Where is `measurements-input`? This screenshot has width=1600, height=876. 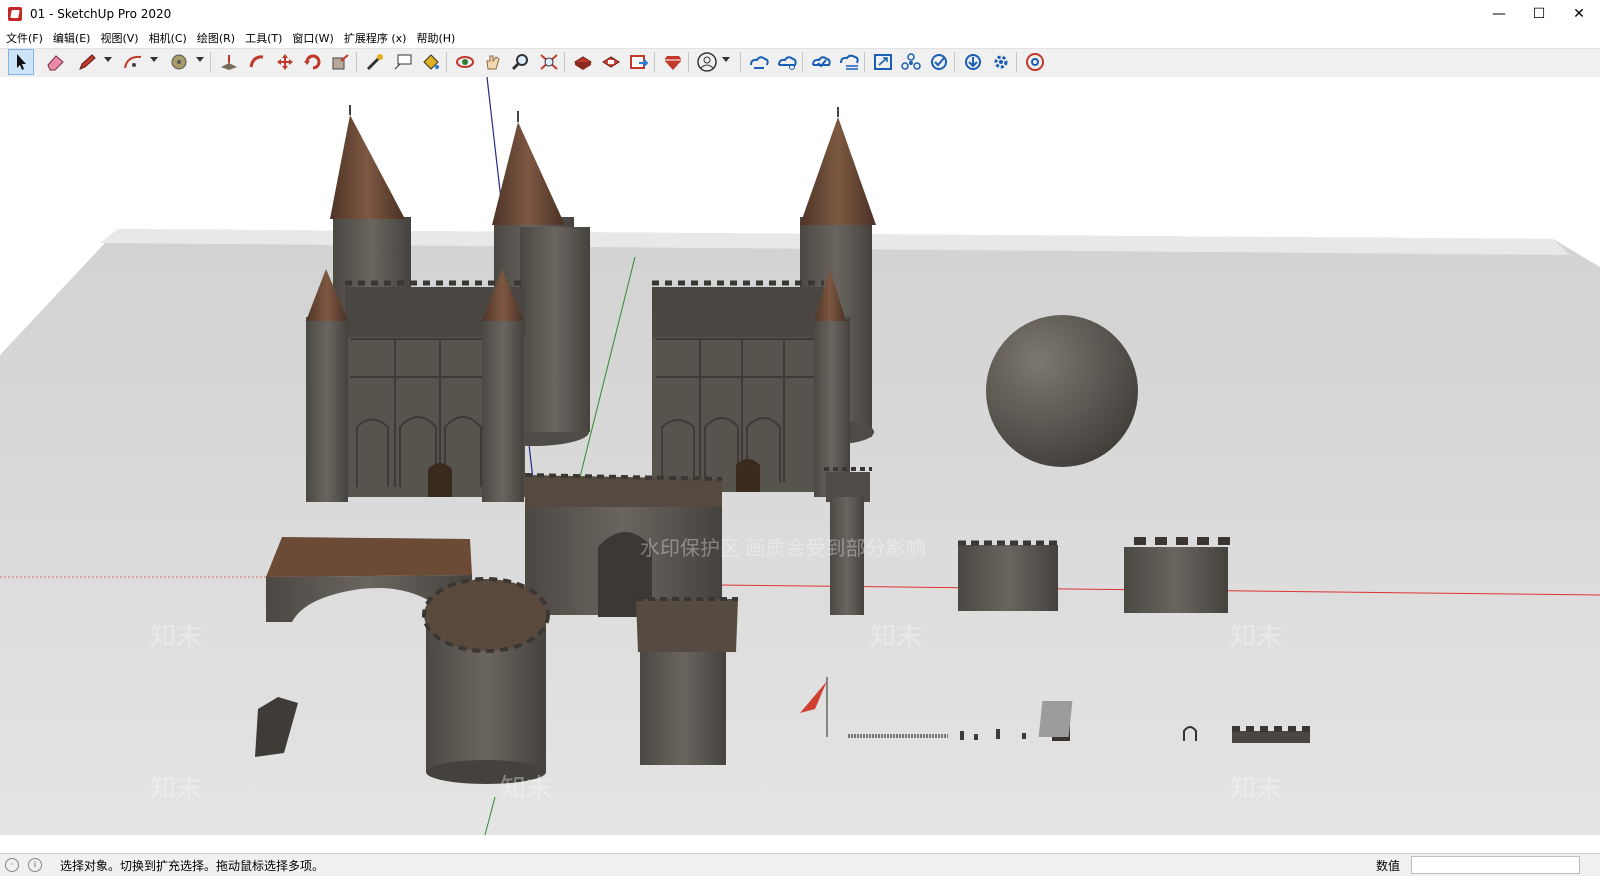 measurements-input is located at coordinates (1495, 865).